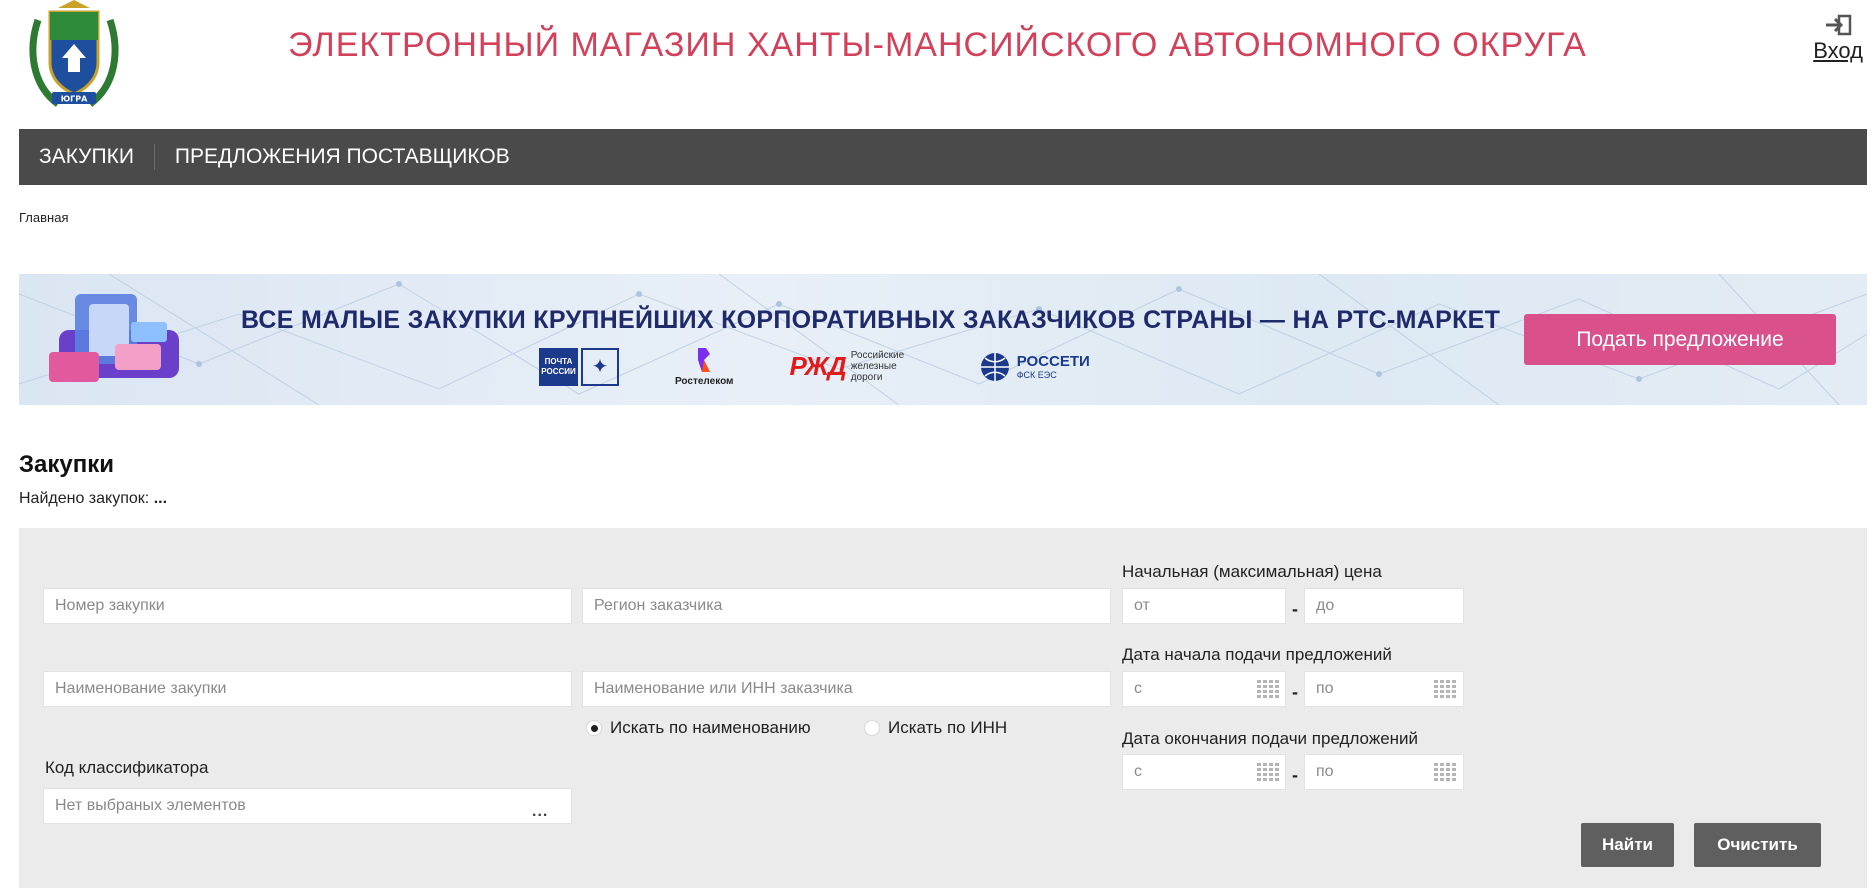 This screenshot has width=1875, height=888. Describe the element at coordinates (74, 99) in the screenshot. I see `logo-text: ЮГРА` at that location.